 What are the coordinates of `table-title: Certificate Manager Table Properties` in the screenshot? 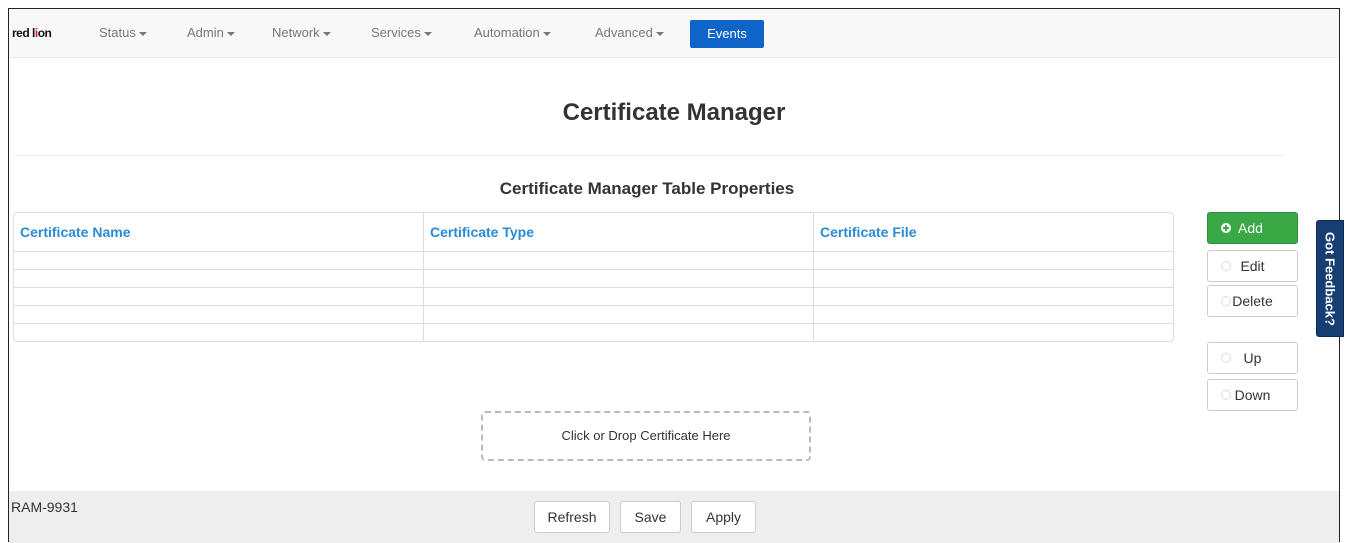 It's located at (647, 188).